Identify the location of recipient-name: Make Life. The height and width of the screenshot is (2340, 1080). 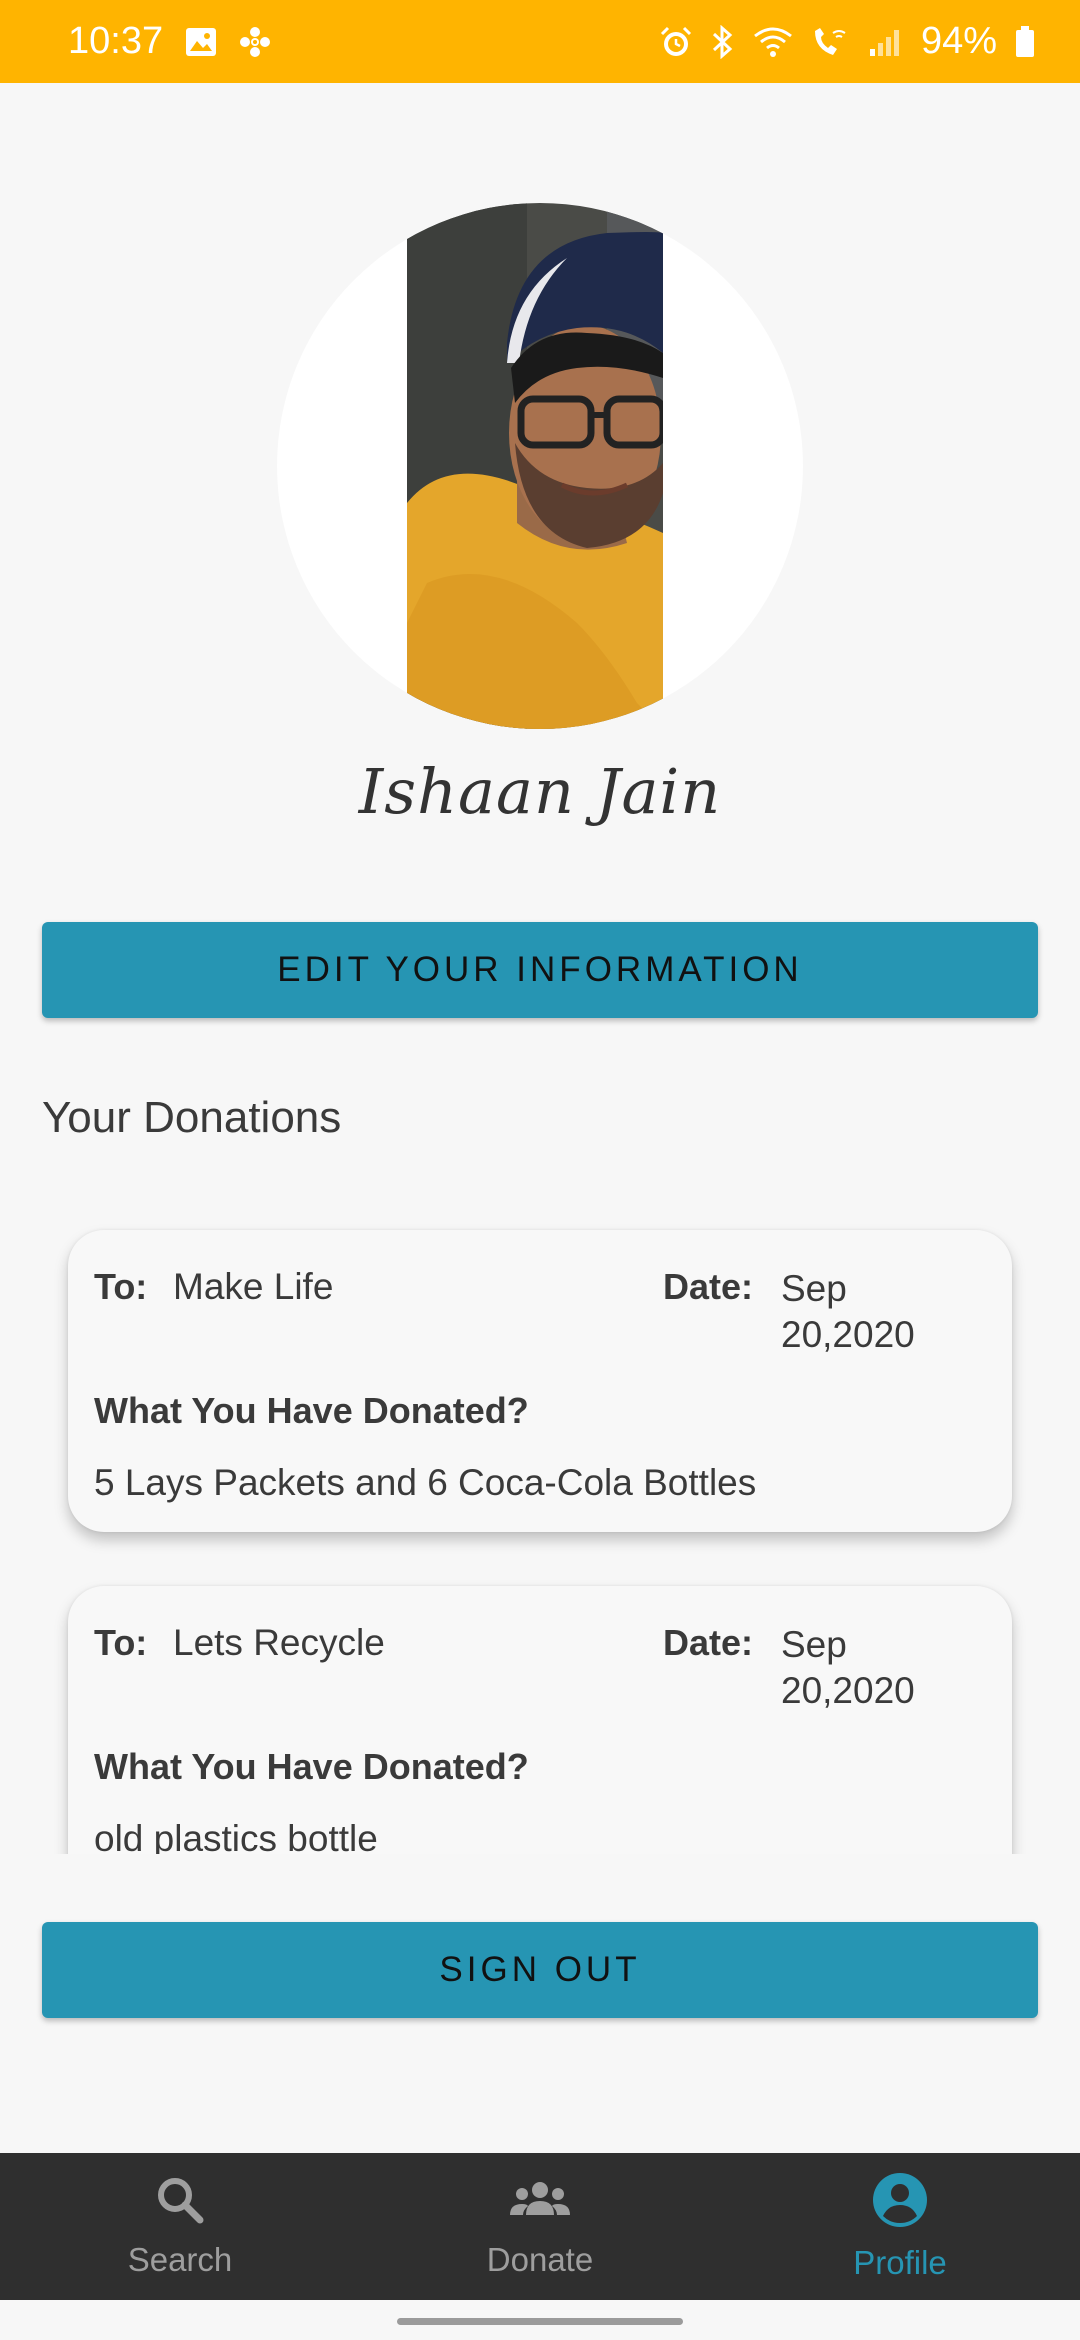
(253, 1286).